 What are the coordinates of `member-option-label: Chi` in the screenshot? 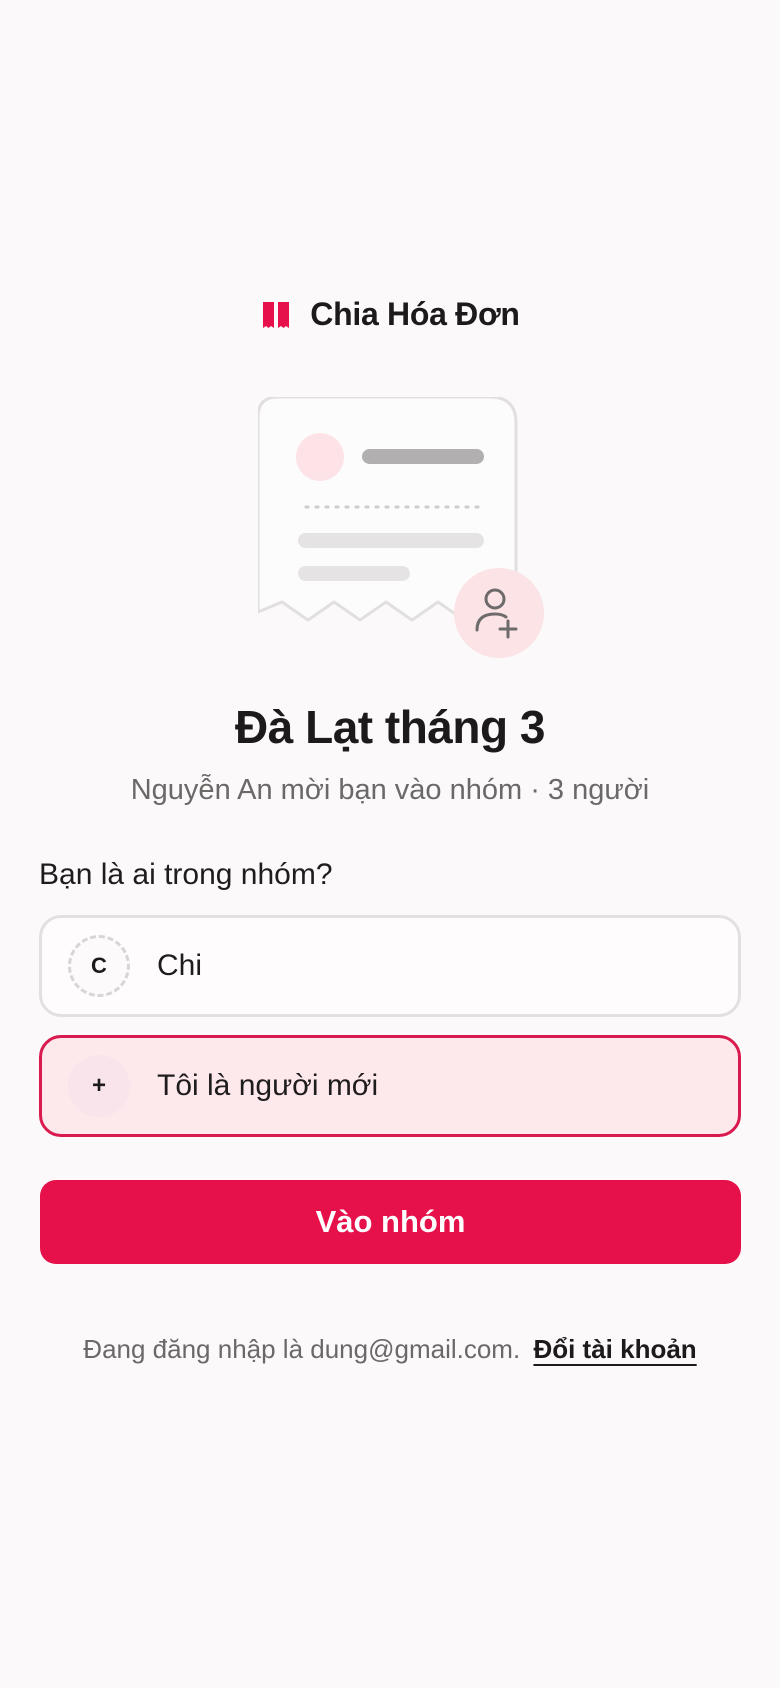 It's located at (180, 965).